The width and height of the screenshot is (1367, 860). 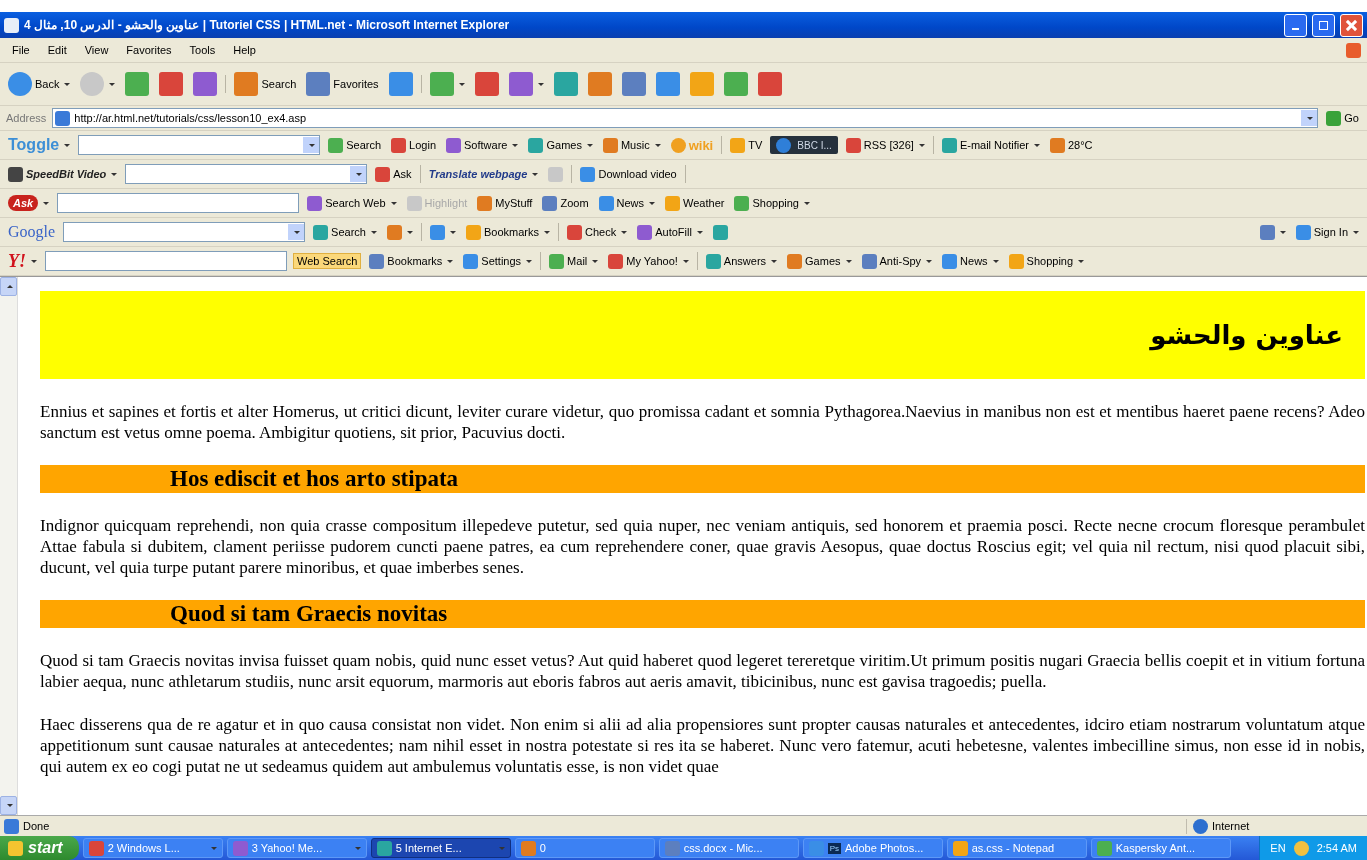 What do you see at coordinates (352, 203) in the screenshot?
I see `toolbar-button: Search Web` at bounding box center [352, 203].